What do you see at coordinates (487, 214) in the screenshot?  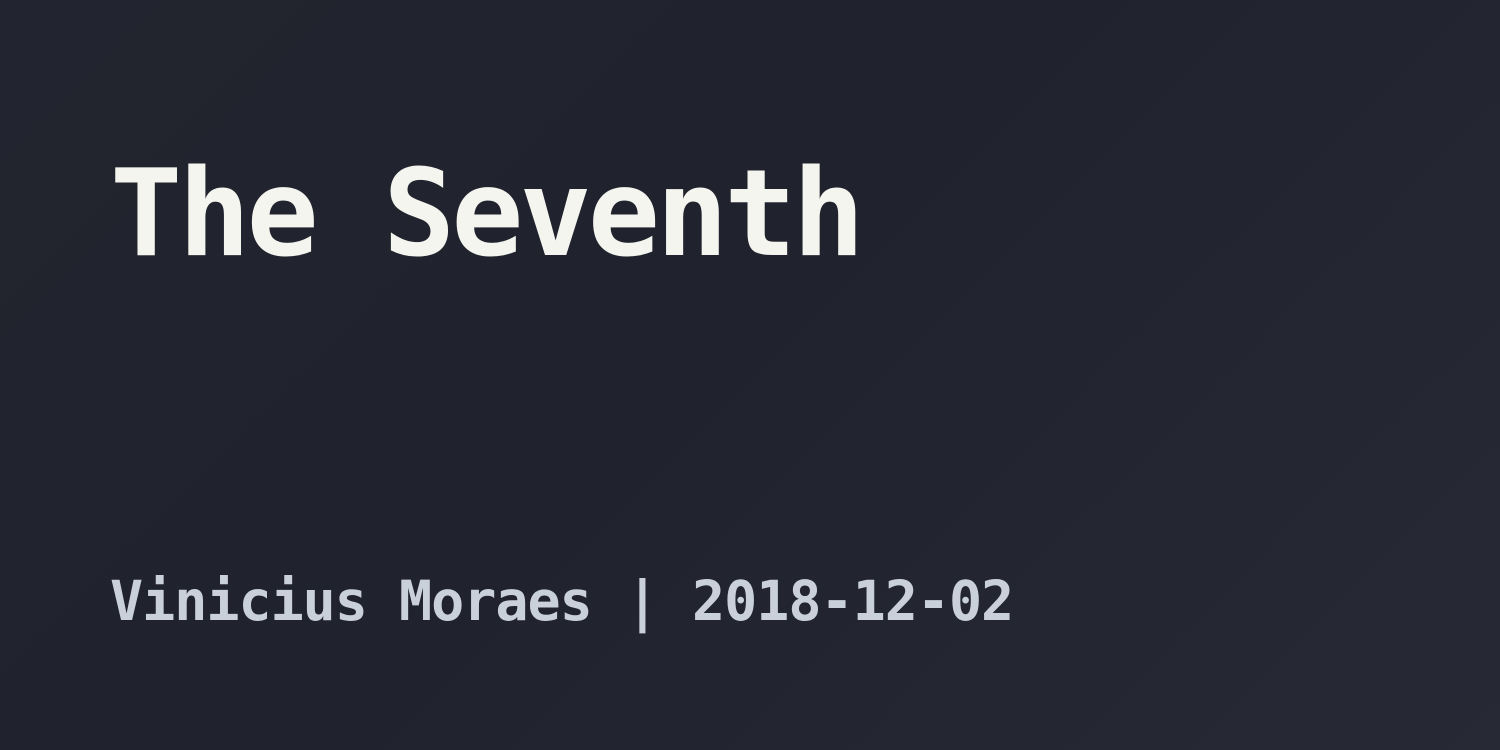 I see `post-title: The Seventh` at bounding box center [487, 214].